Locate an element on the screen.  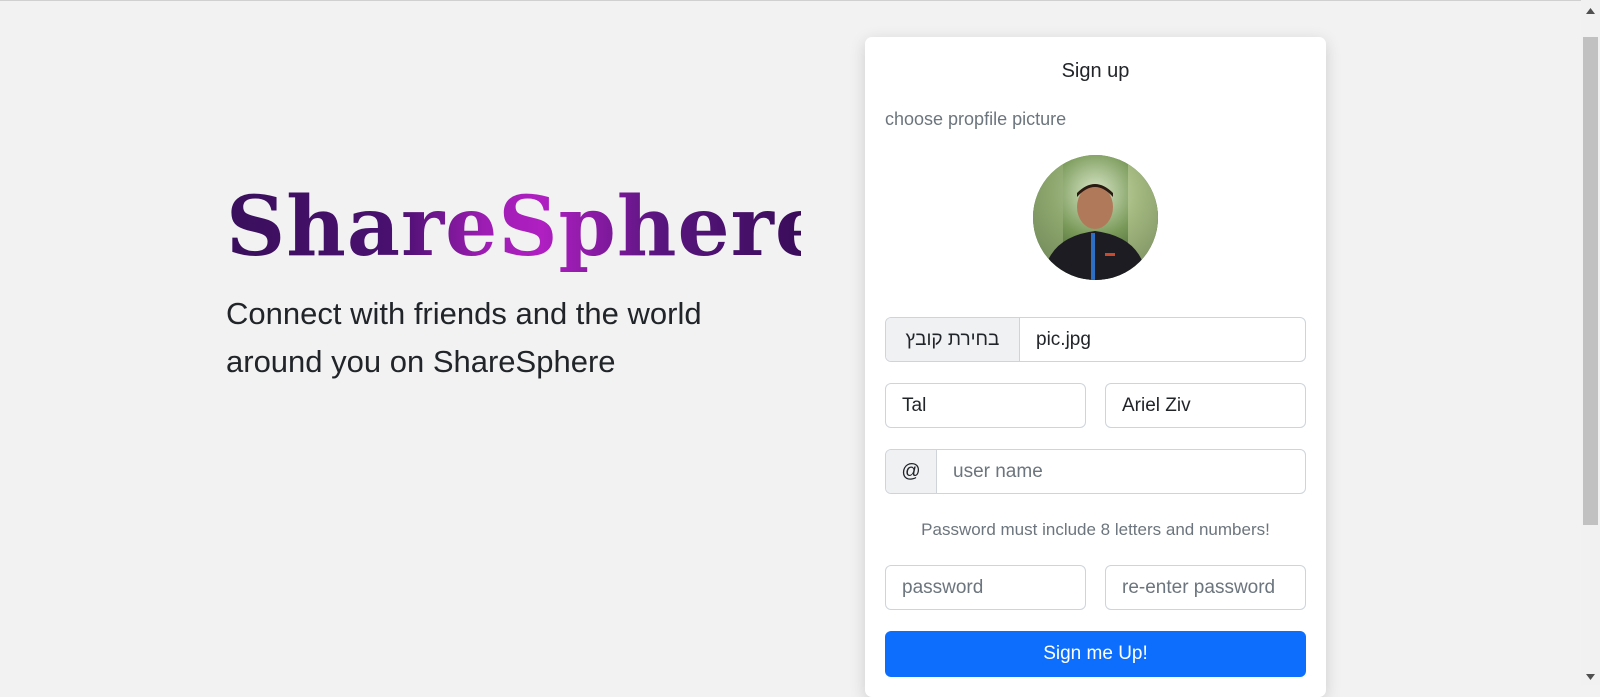
choose-file-button: בחירת קובץ is located at coordinates (953, 339).